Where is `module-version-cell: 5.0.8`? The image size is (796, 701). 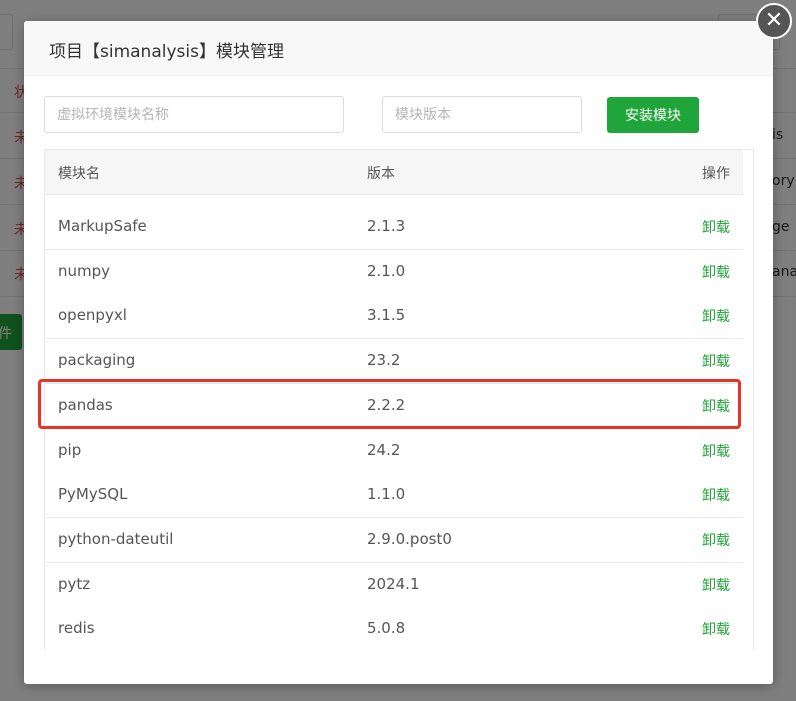 module-version-cell: 5.0.8 is located at coordinates (386, 628).